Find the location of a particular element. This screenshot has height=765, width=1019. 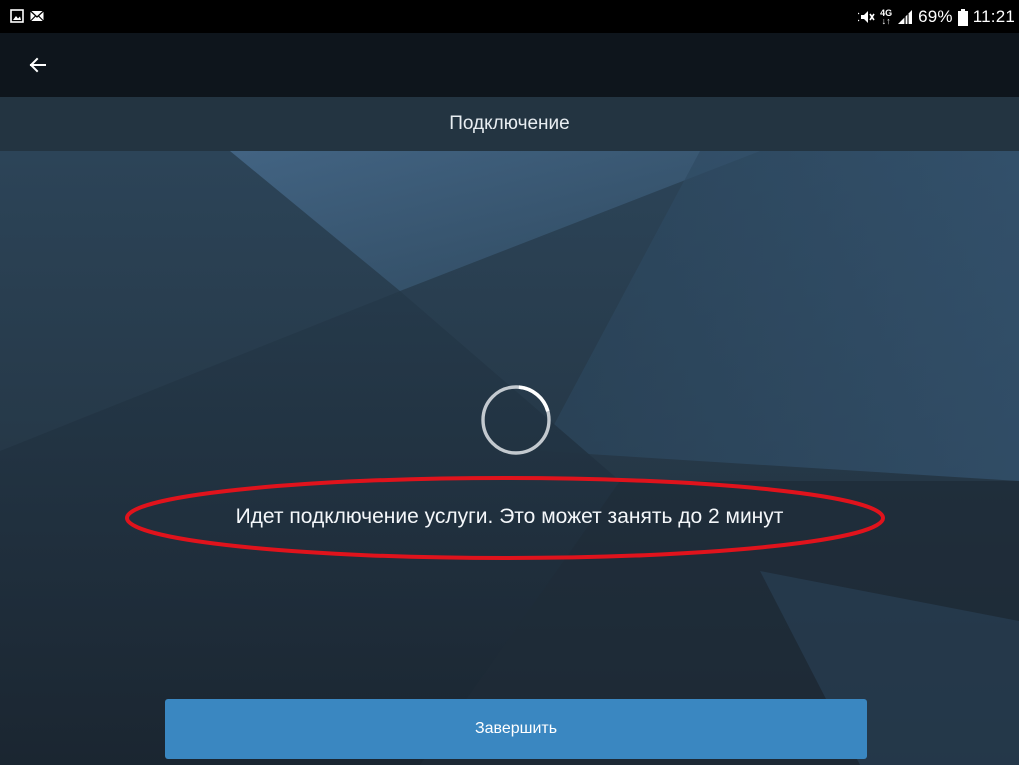

battery-icon is located at coordinates (962, 17).